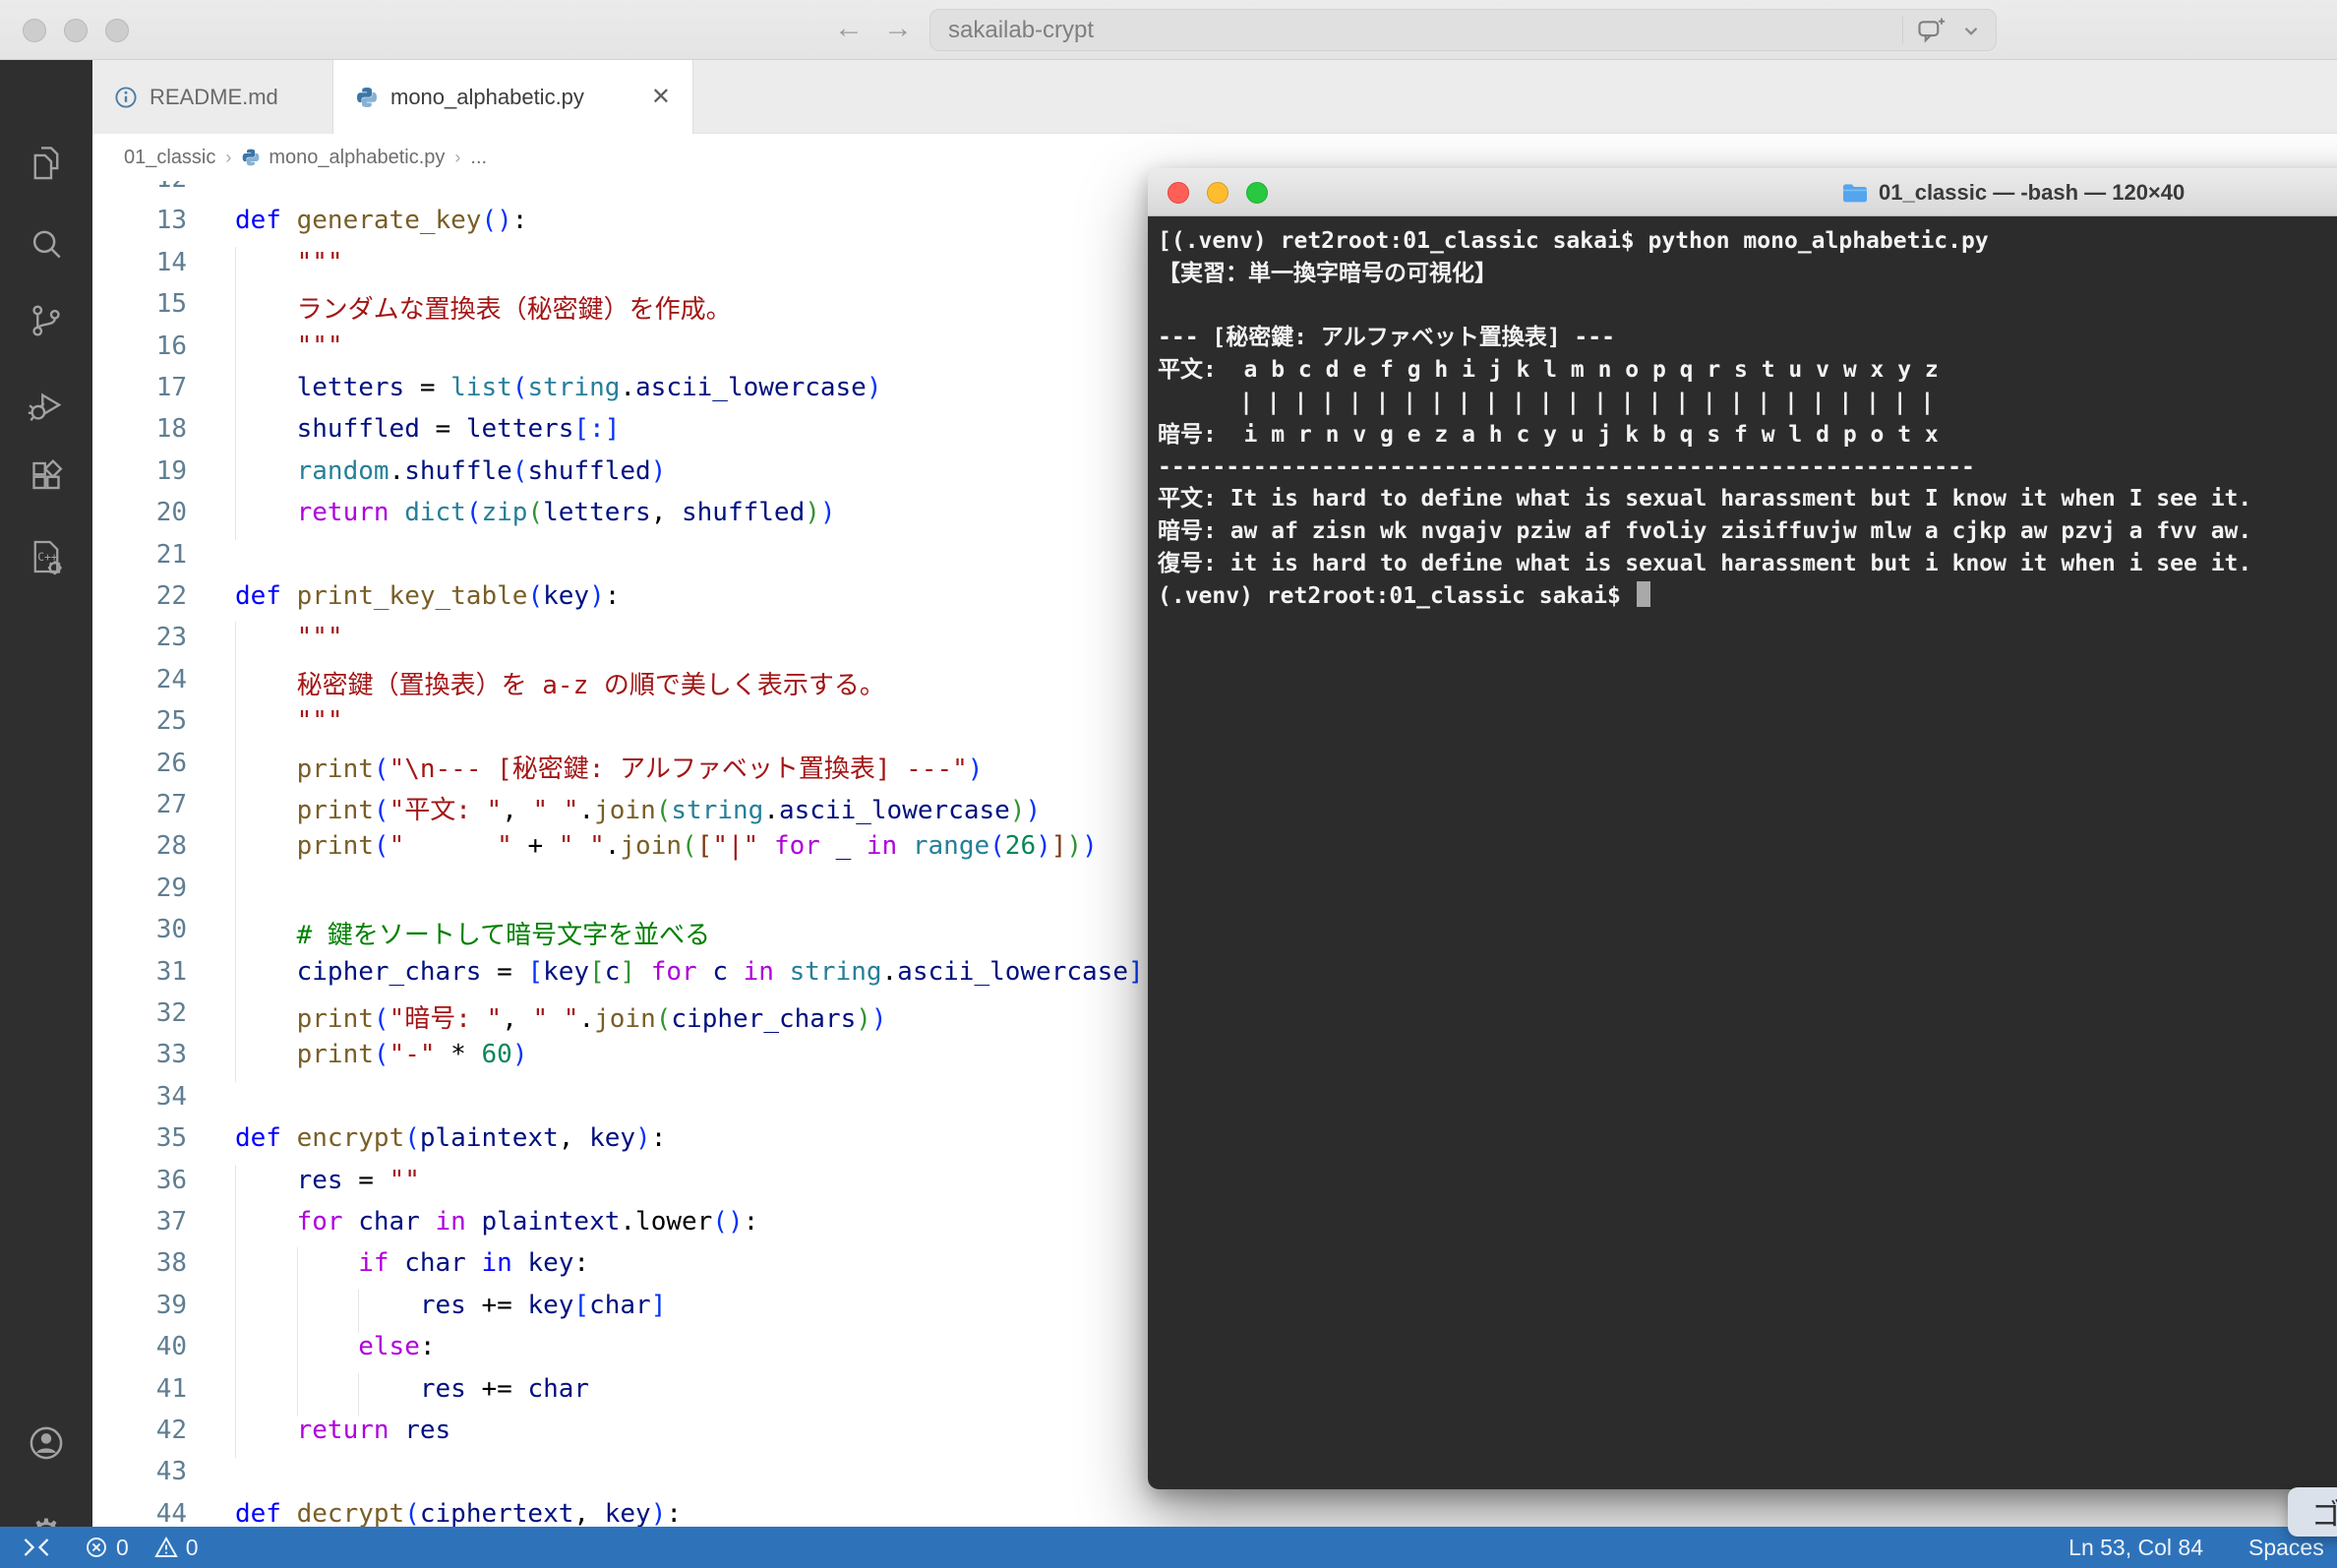 The image size is (2337, 1568). What do you see at coordinates (451, 1138) in the screenshot?
I see `code-text: def encrypt(plaintext, key):` at bounding box center [451, 1138].